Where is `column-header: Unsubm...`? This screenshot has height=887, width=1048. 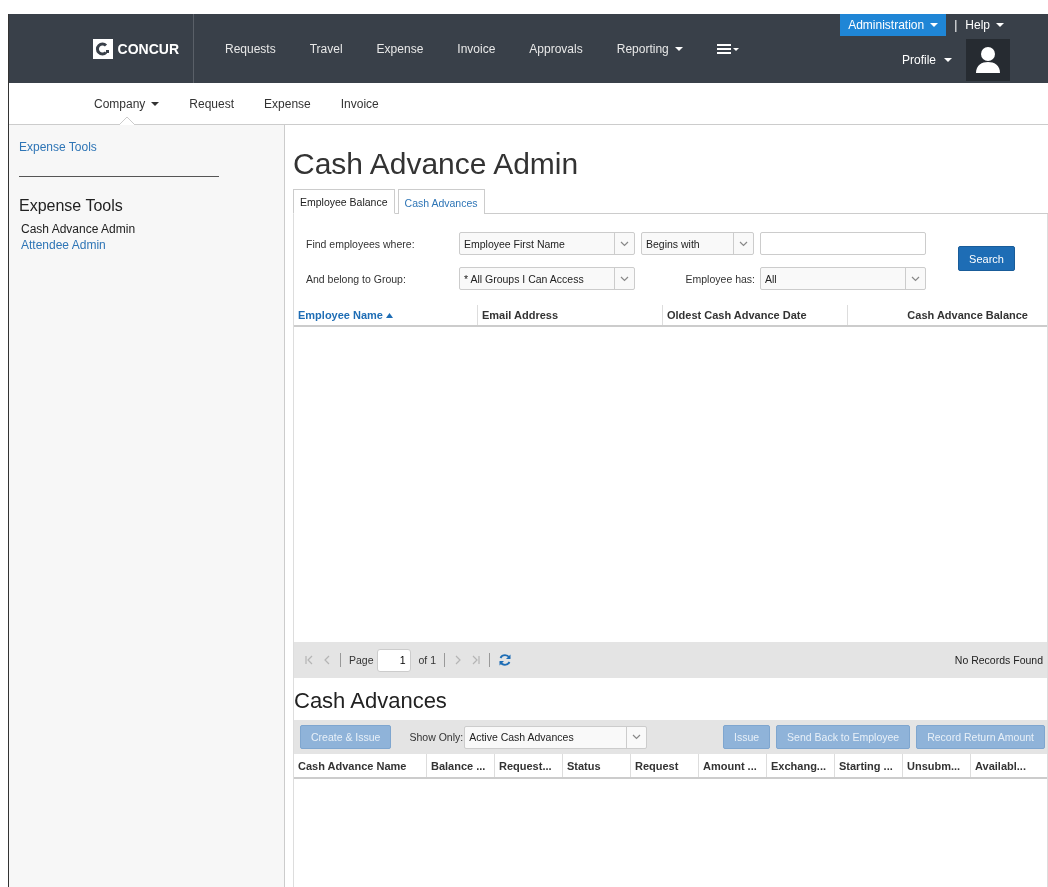 column-header: Unsubm... is located at coordinates (936, 765).